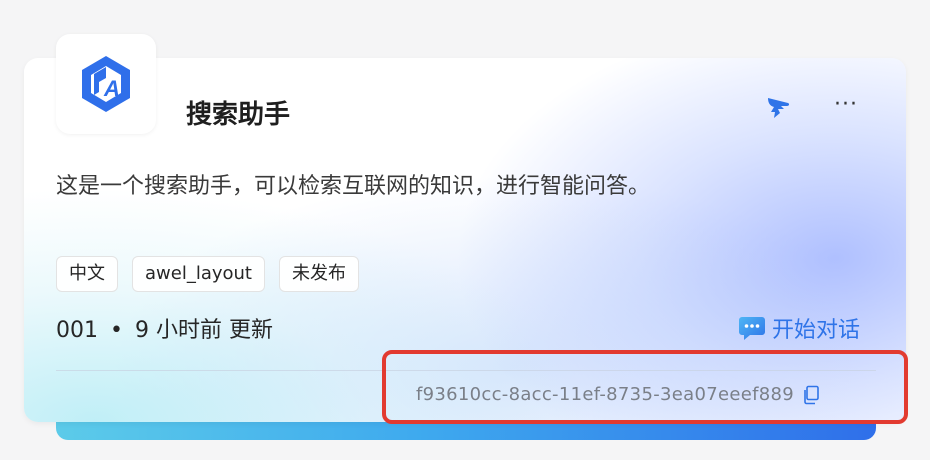  Describe the element at coordinates (846, 104) in the screenshot. I see `more-options-button: ···` at that location.